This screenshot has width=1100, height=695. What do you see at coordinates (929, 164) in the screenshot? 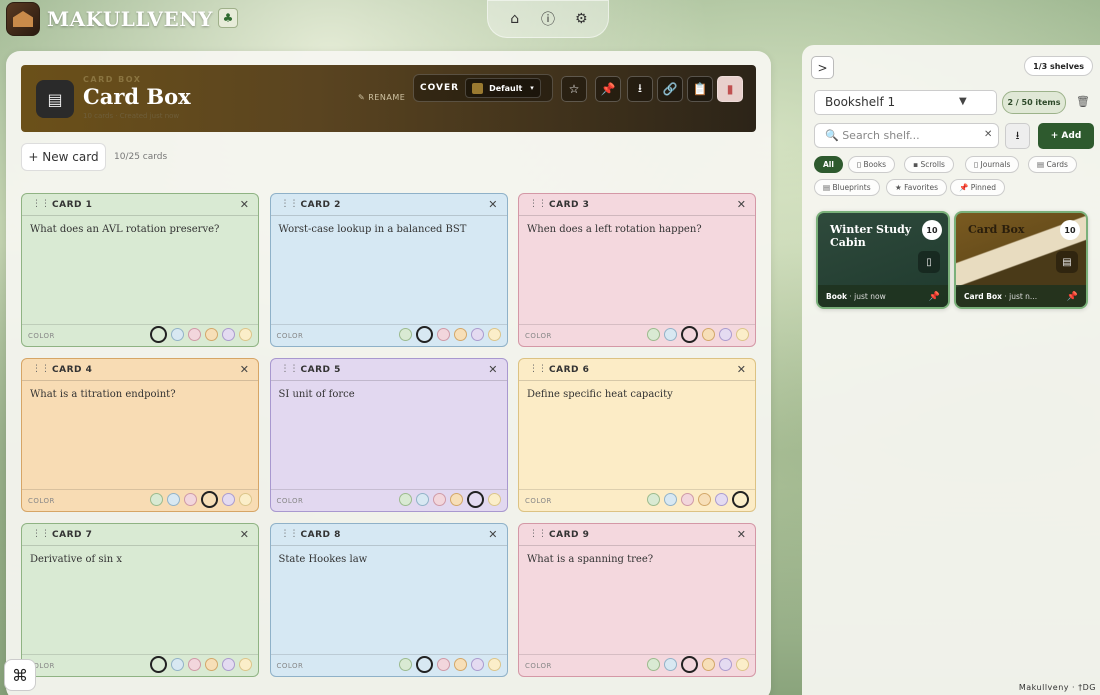
I see `filter-scrolls: ▪ Scrolls` at bounding box center [929, 164].